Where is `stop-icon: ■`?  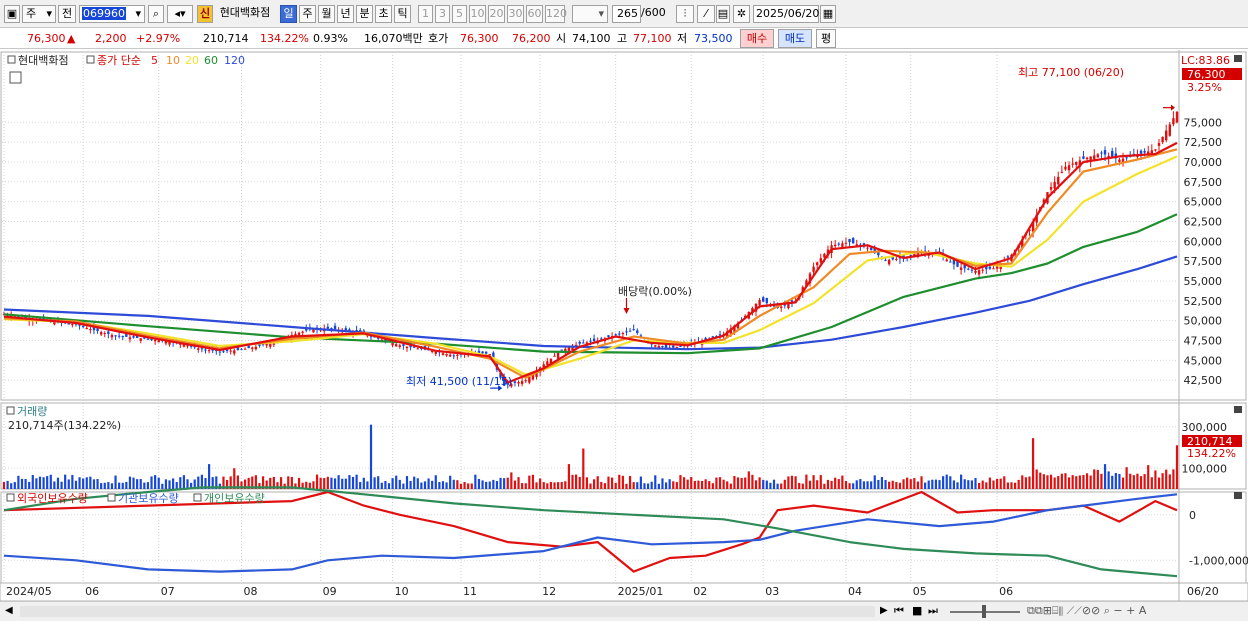 stop-icon: ■ is located at coordinates (917, 610).